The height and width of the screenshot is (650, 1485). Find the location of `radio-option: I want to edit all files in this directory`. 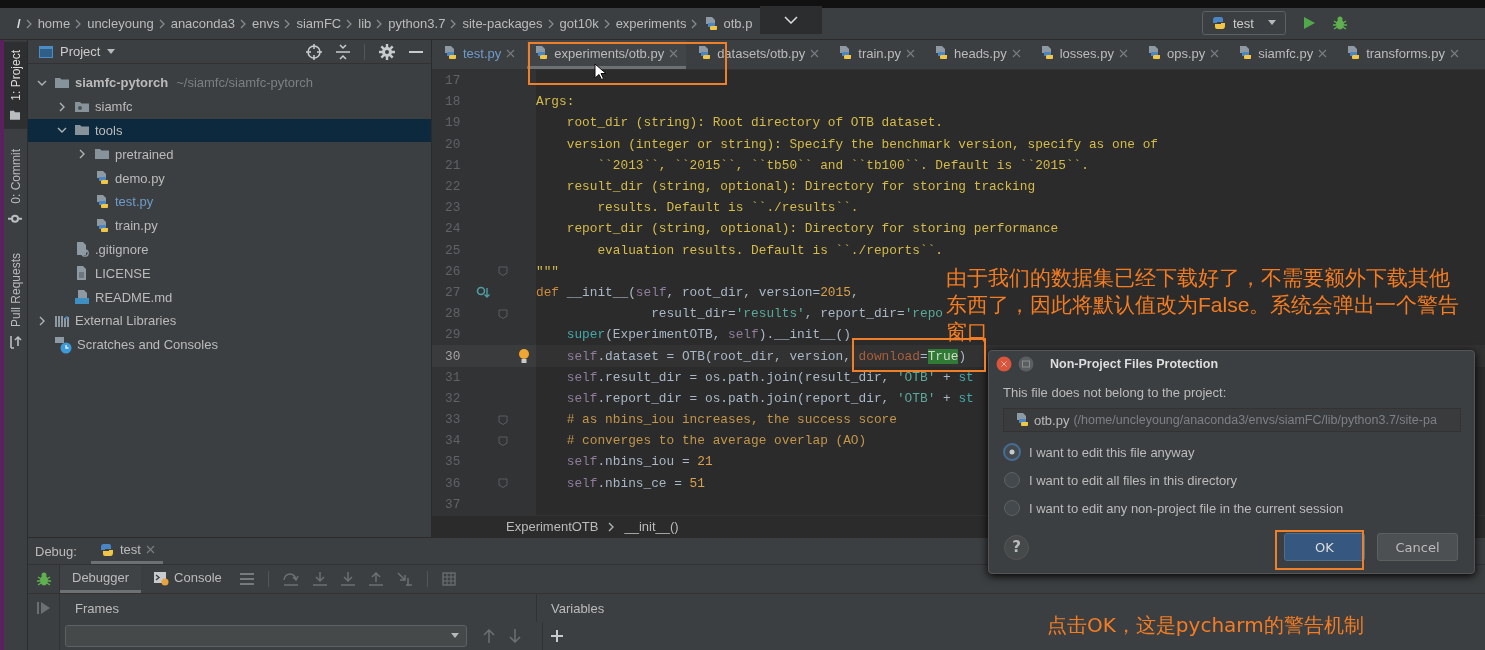

radio-option: I want to edit all files in this directory is located at coordinates (1238, 480).